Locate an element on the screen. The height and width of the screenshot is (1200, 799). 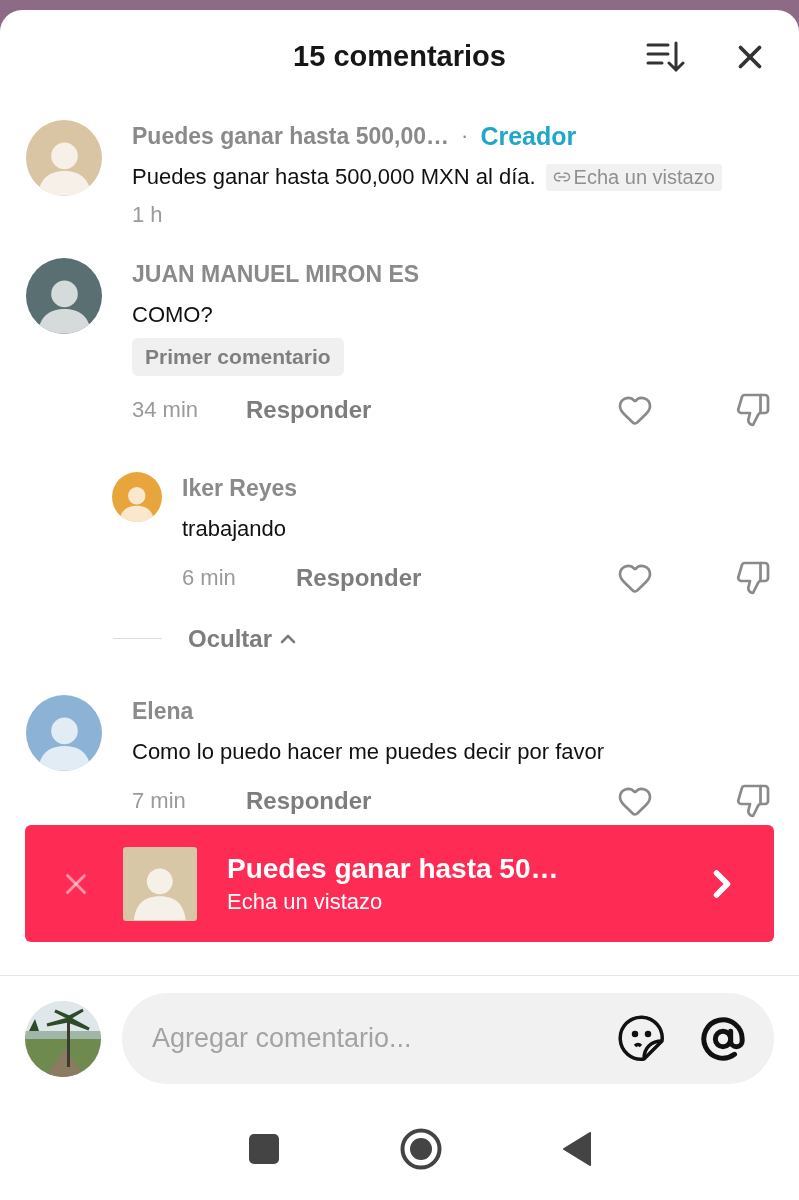
comment-text: Puedes ganar hasta 500,000 MXN al día. is located at coordinates (334, 177).